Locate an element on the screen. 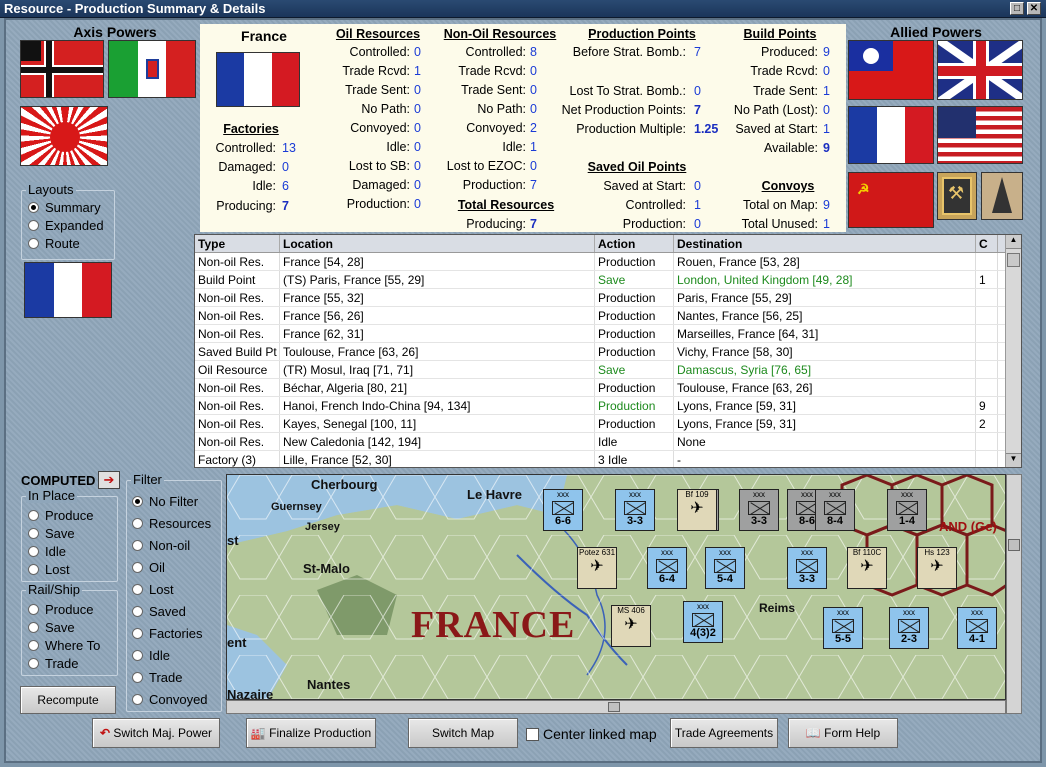 This screenshot has height=767, width=1046. oil-resource-icon is located at coordinates (1002, 196).